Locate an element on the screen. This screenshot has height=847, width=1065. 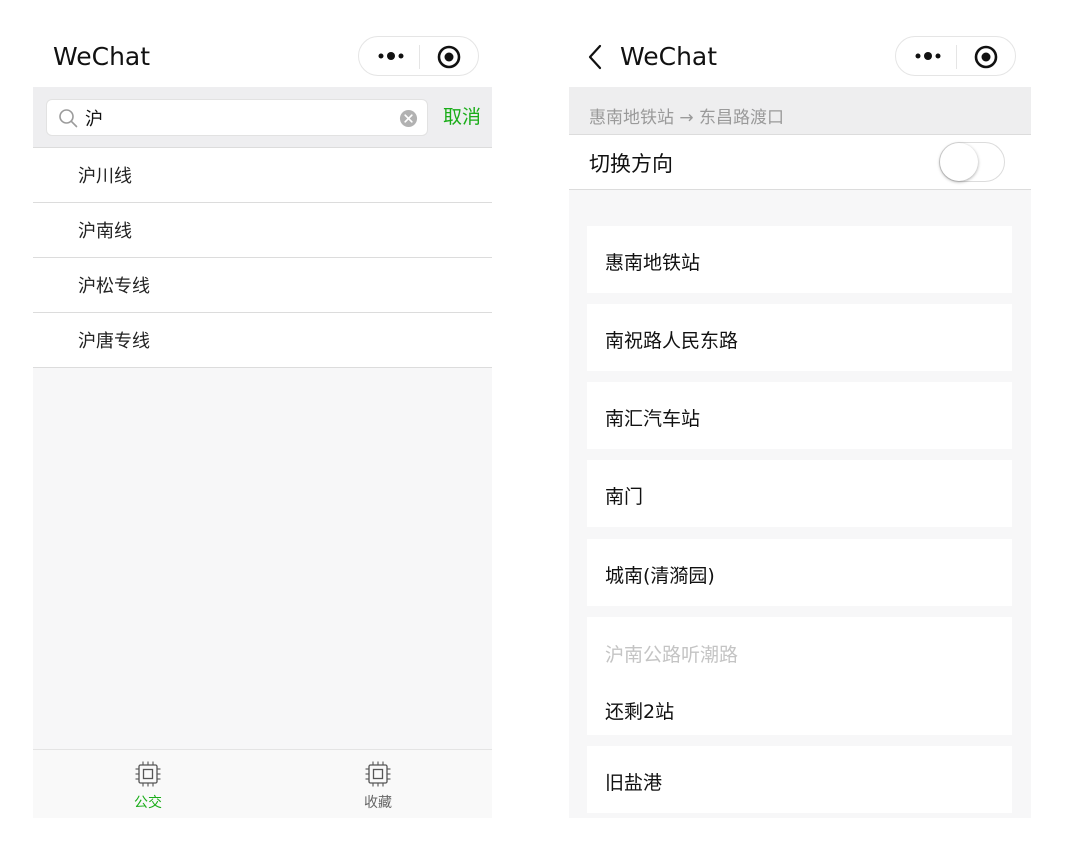
cancel-button: 取消 is located at coordinates (462, 117).